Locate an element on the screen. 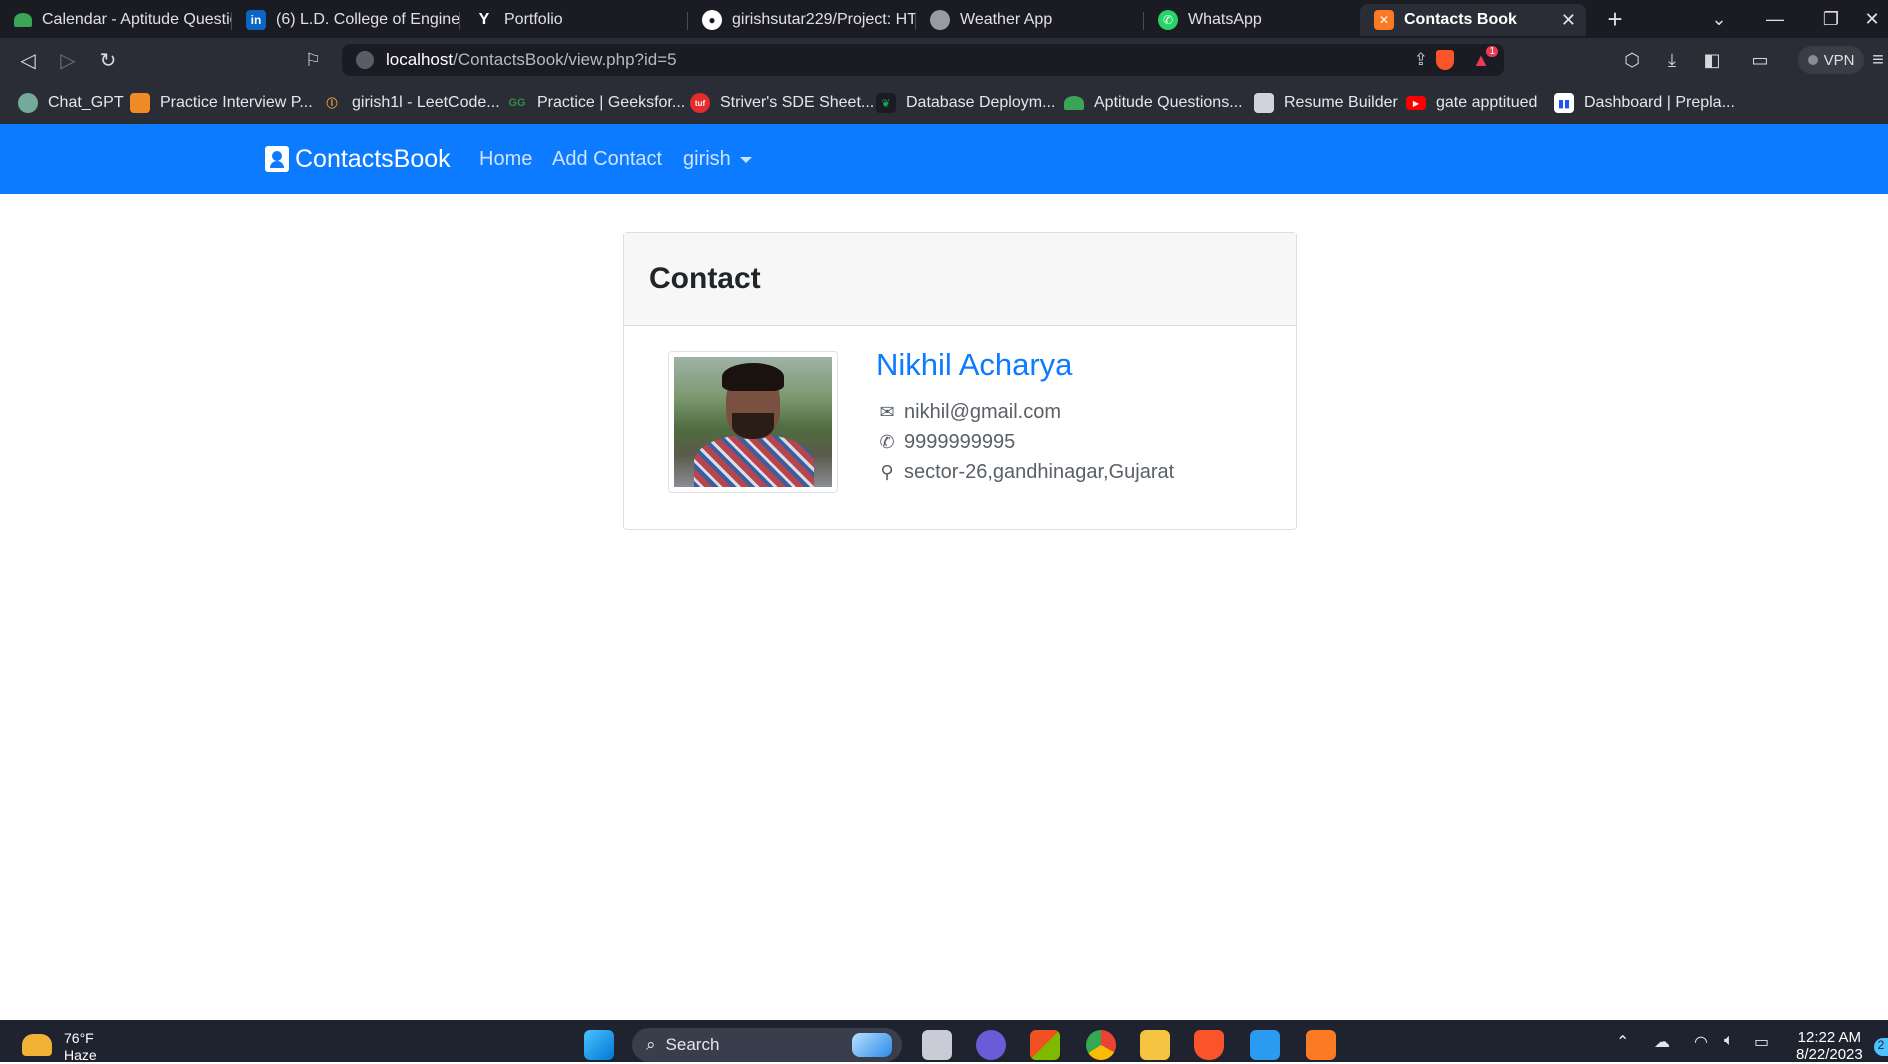 The width and height of the screenshot is (1888, 1064). notification-badge: 2 is located at coordinates (1881, 1047).